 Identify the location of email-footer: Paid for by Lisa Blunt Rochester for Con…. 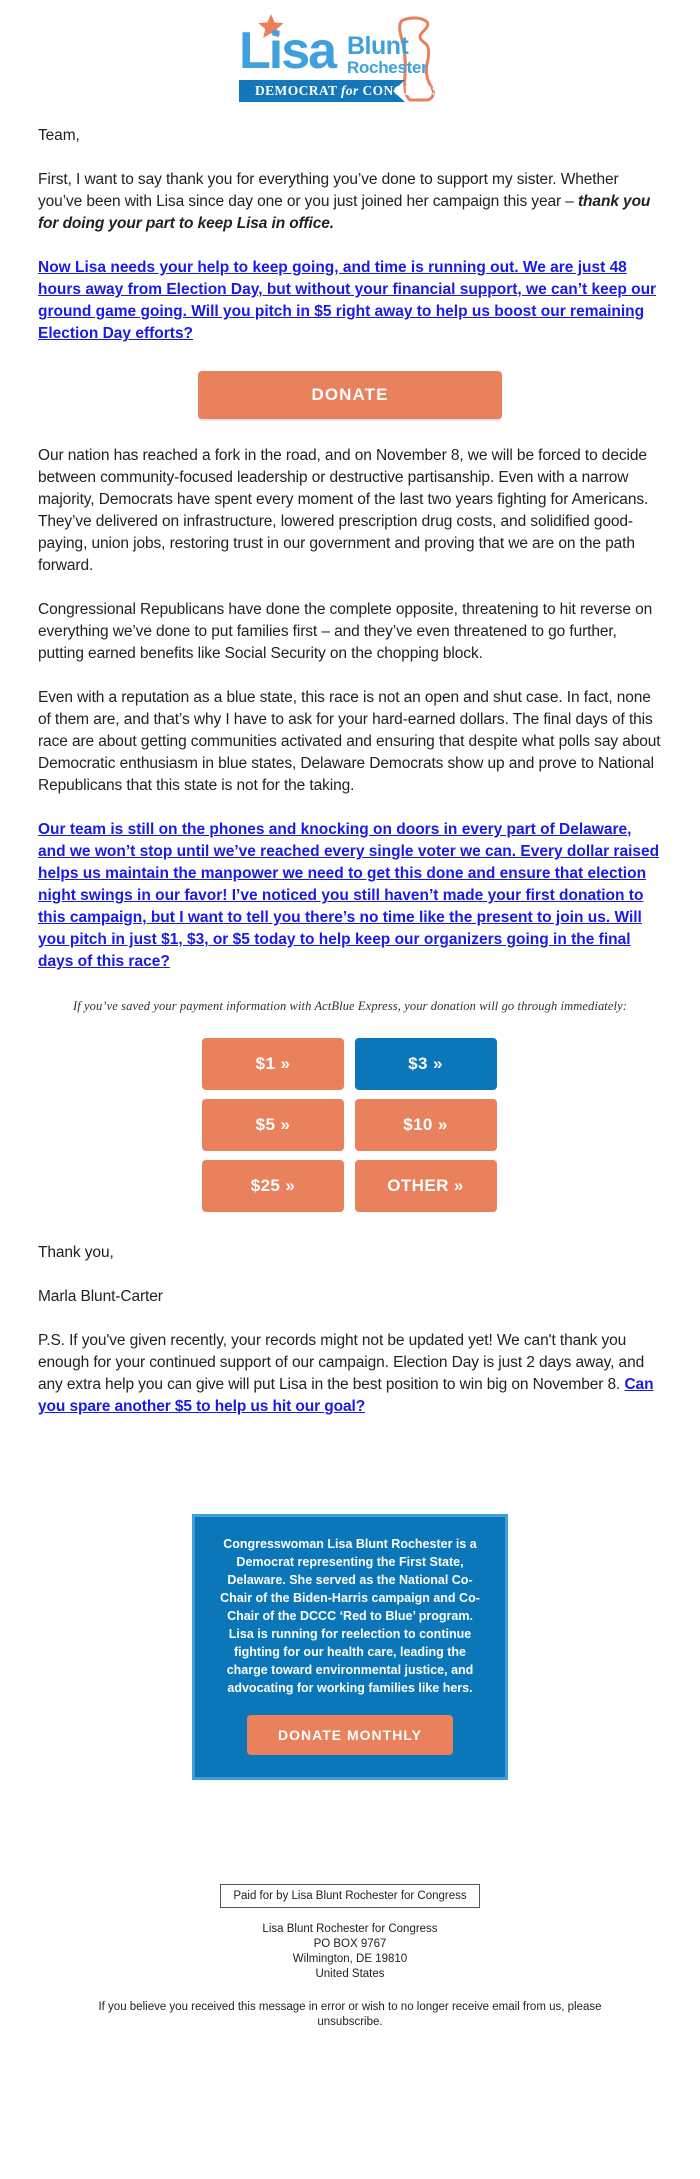
(350, 1969).